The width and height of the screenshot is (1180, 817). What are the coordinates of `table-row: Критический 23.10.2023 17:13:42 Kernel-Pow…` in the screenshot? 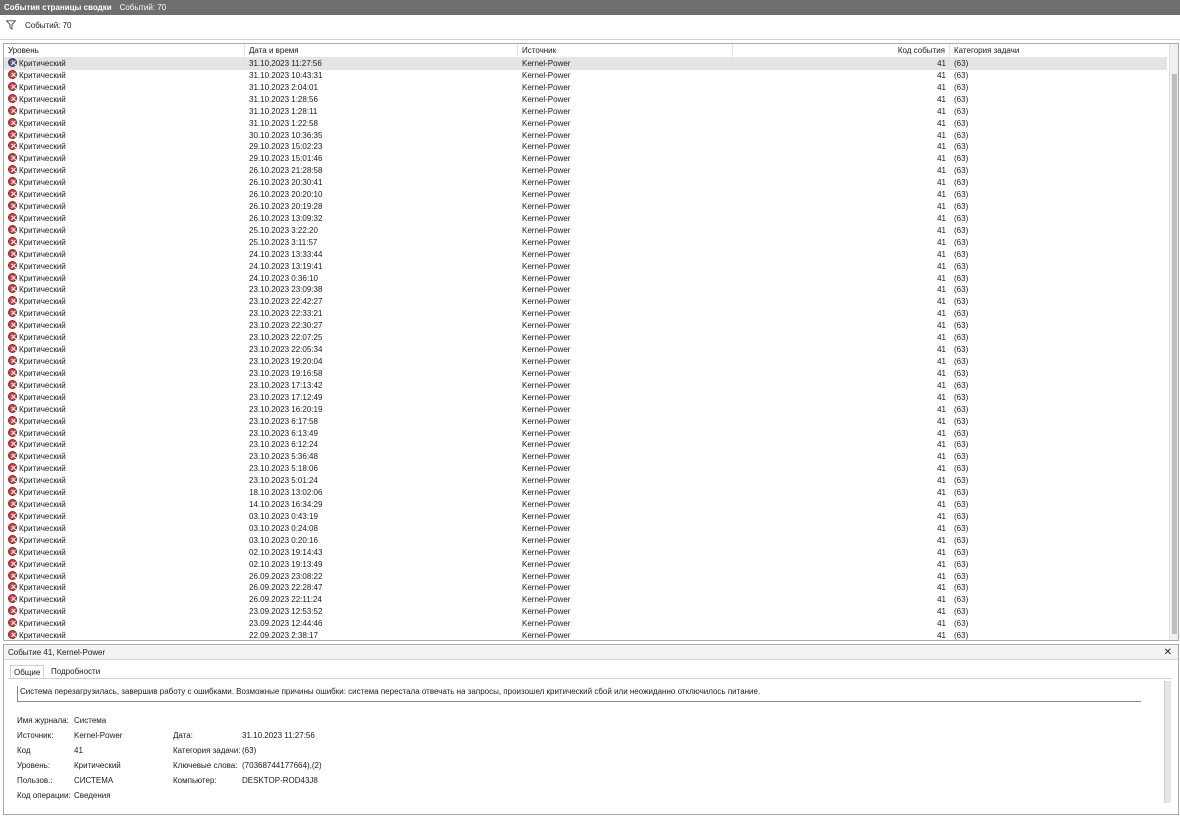 It's located at (585, 385).